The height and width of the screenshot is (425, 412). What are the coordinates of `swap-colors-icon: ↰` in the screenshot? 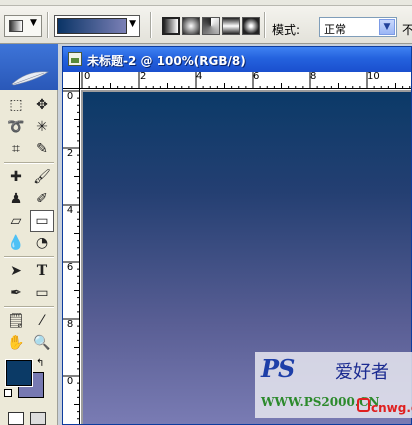 It's located at (40, 363).